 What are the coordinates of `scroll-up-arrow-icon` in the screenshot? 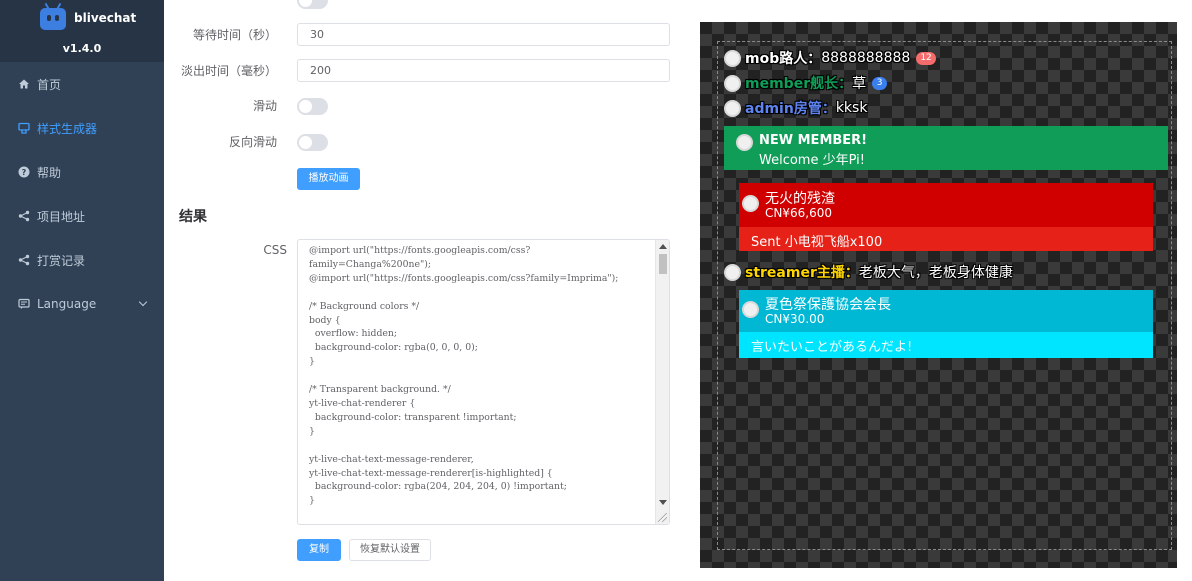 It's located at (663, 246).